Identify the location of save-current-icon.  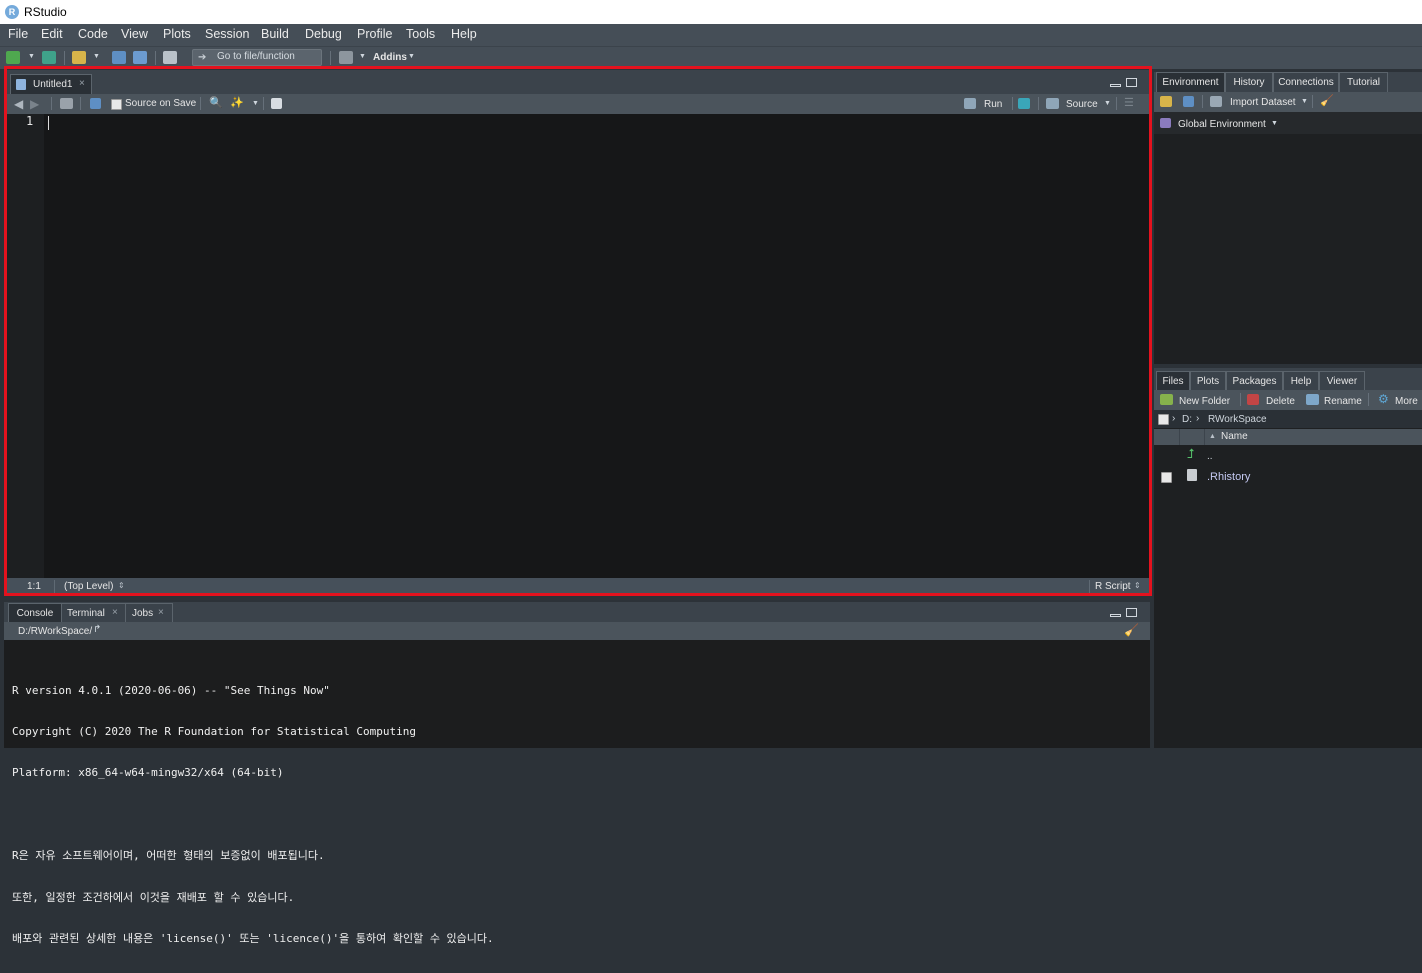
(95, 103).